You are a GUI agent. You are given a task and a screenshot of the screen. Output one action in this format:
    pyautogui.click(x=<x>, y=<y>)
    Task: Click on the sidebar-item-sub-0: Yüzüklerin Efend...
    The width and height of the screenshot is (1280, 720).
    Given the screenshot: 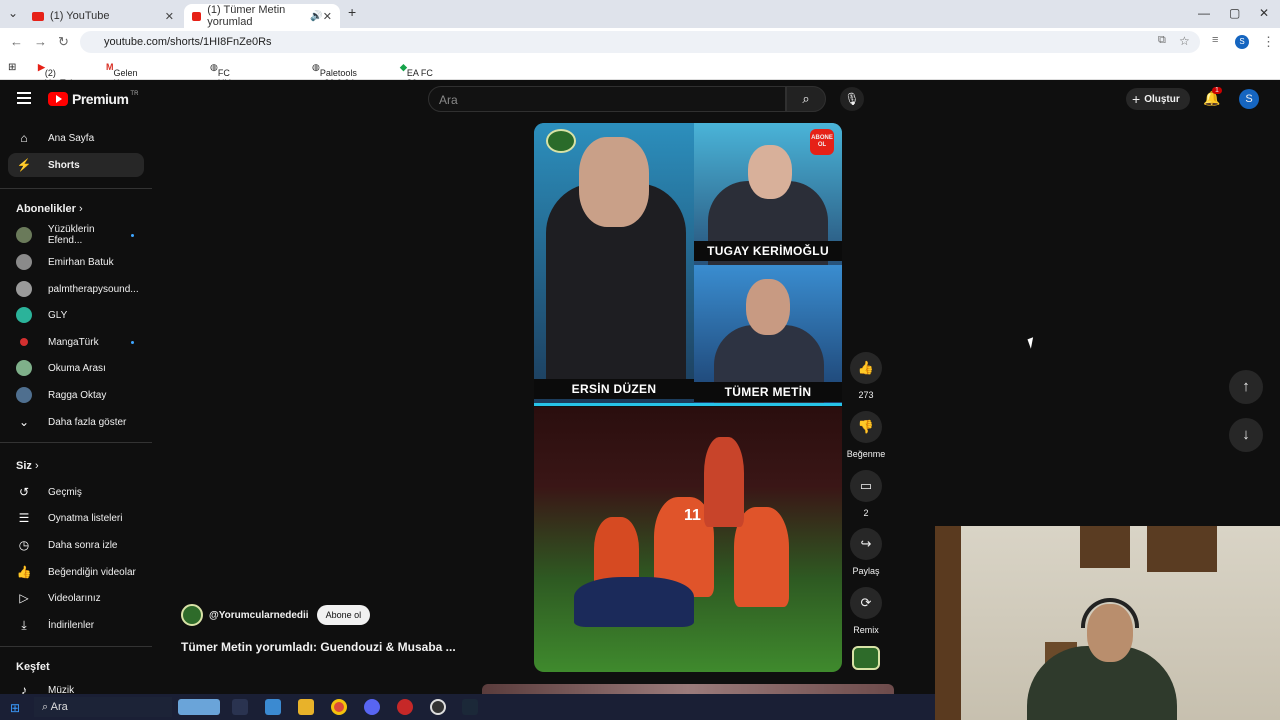 What is the action you would take?
    pyautogui.click(x=76, y=235)
    